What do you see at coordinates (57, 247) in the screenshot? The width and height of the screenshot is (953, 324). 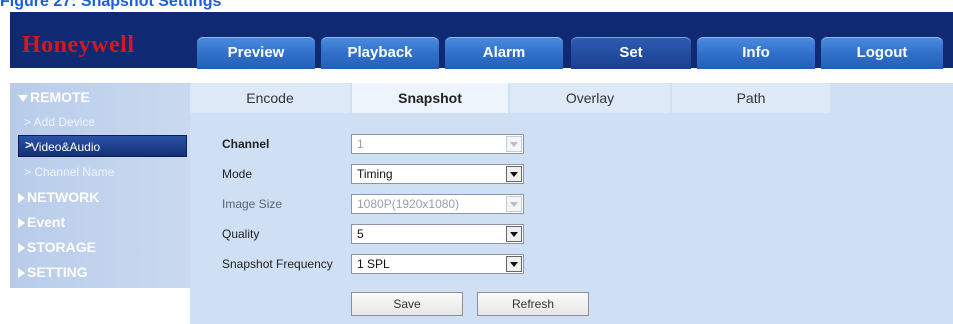 I see `sidebar-item-storage: STORAGE` at bounding box center [57, 247].